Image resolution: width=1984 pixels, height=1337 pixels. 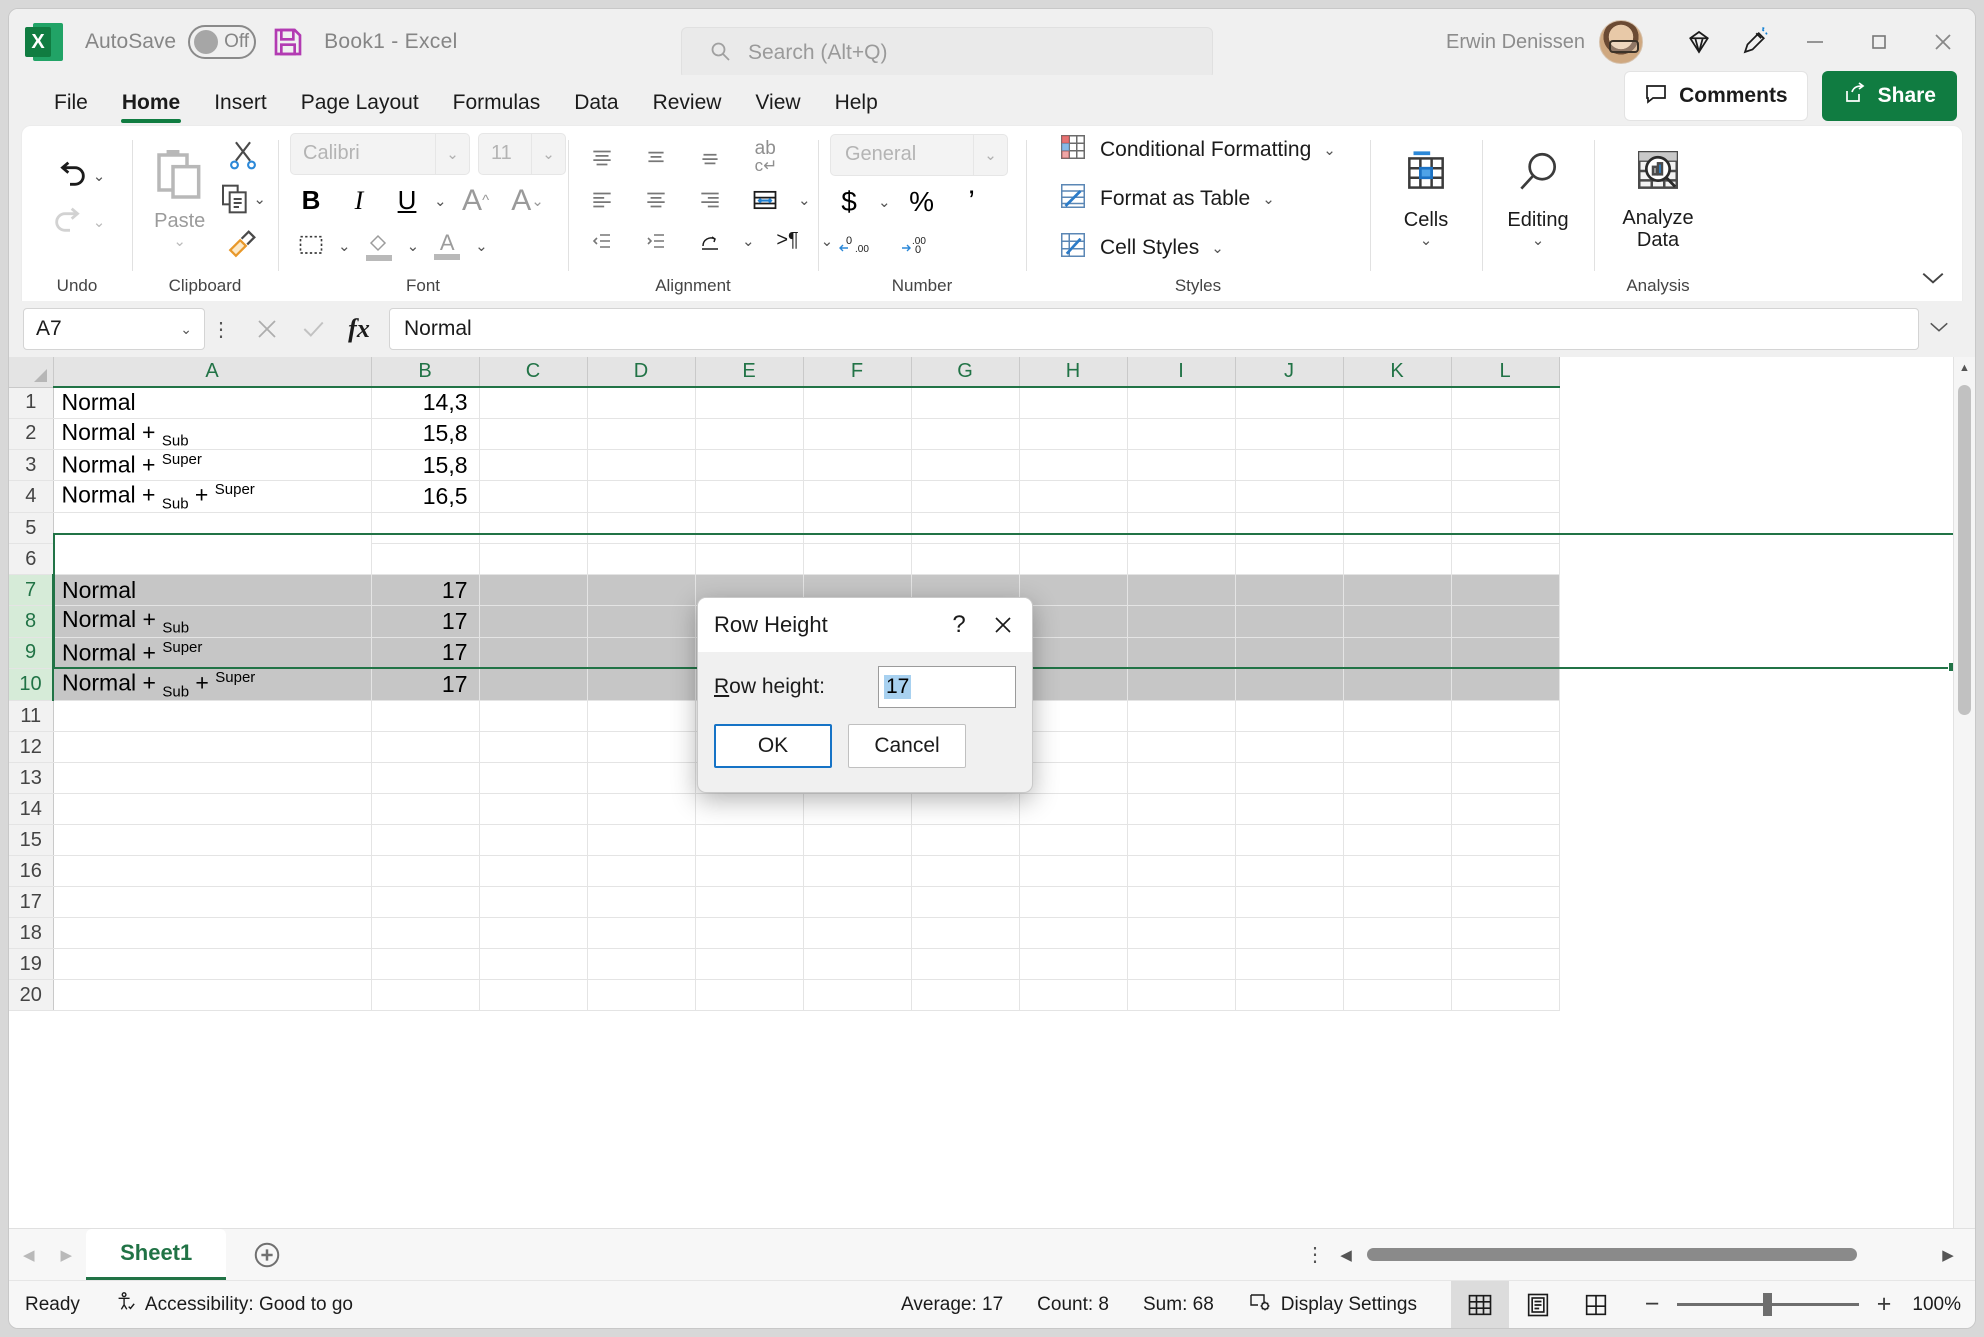 I want to click on cell-D9, so click(x=641, y=653).